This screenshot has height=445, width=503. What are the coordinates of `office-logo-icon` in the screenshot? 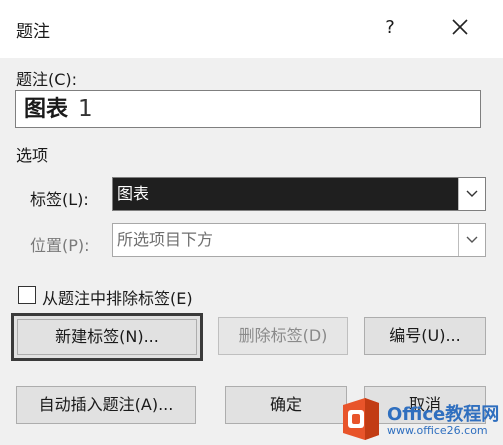 It's located at (361, 419).